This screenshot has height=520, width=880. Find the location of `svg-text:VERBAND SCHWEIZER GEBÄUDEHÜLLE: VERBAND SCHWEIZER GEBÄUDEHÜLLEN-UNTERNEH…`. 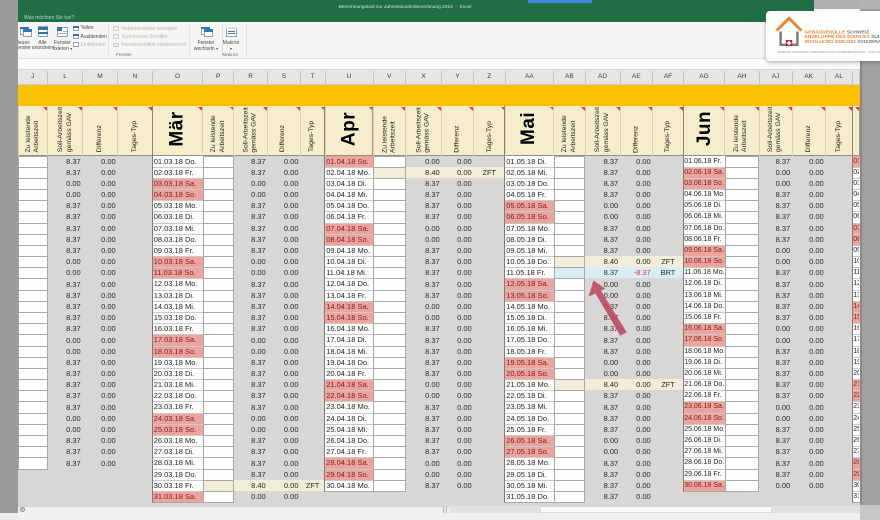

svg-text:VERBAND SCHWEIZER GEBÄUDEHÜLLE: VERBAND SCHWEIZER GEBÄUDEHÜLLEN-UNTERNEH… is located at coordinates (828, 52).